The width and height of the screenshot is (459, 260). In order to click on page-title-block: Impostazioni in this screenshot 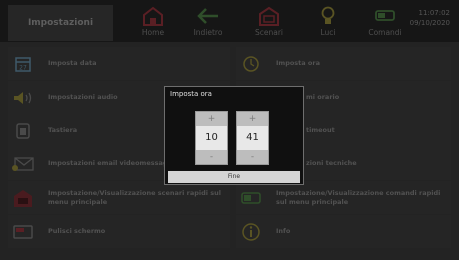, I will do `click(60, 23)`.